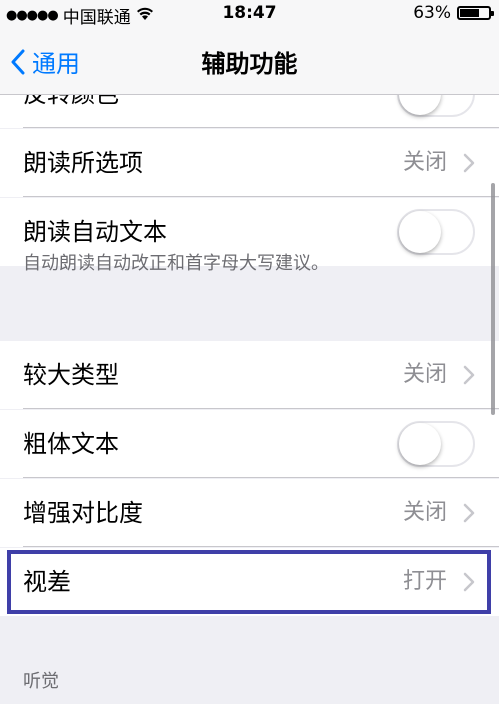 This screenshot has width=499, height=704. I want to click on battery-fill, so click(469, 13).